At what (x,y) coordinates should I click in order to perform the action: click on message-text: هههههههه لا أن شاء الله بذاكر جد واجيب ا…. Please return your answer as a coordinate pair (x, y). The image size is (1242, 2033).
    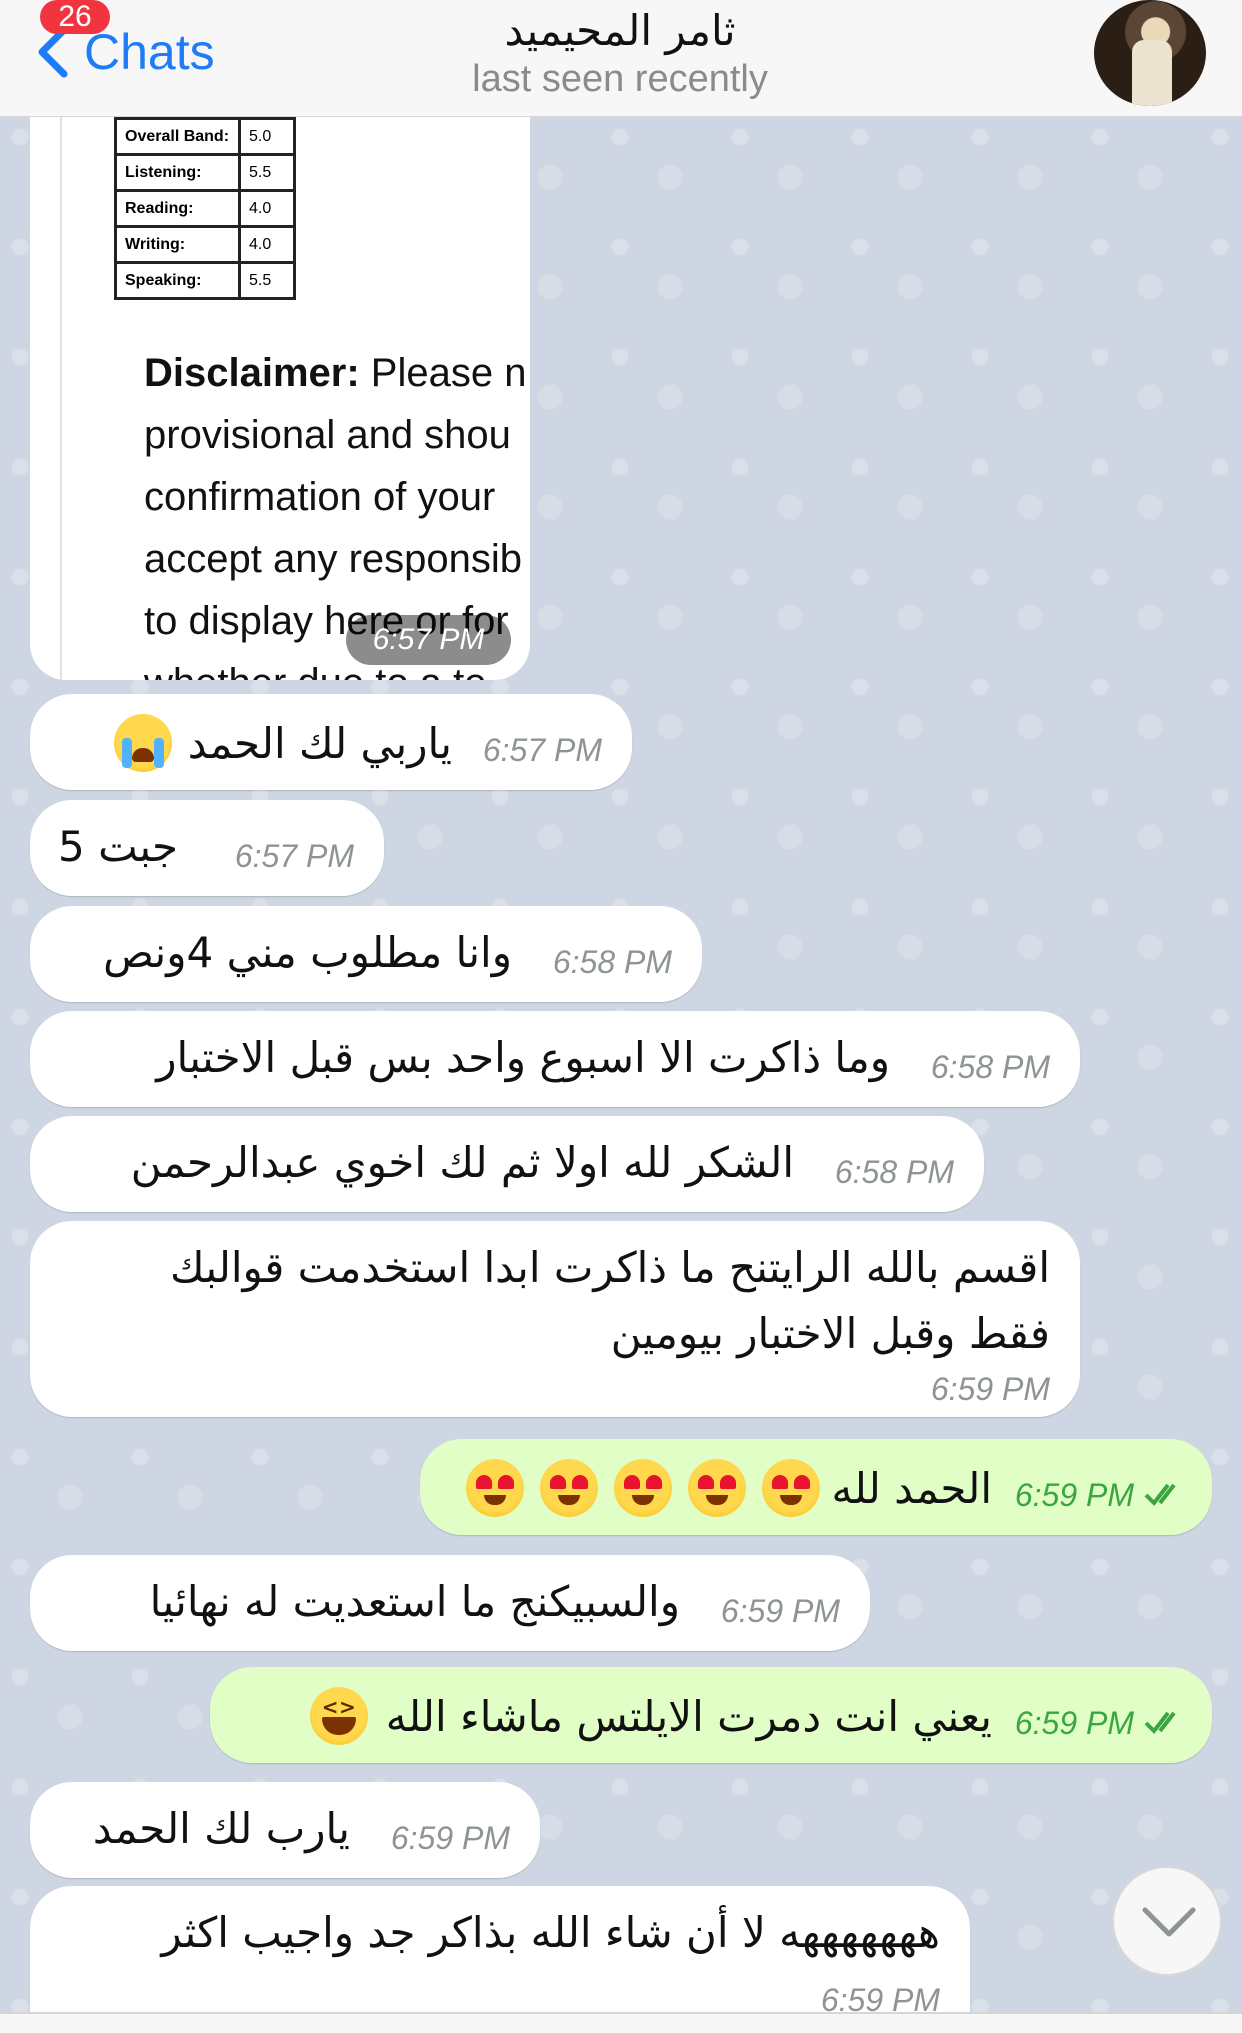
    Looking at the image, I should click on (550, 1932).